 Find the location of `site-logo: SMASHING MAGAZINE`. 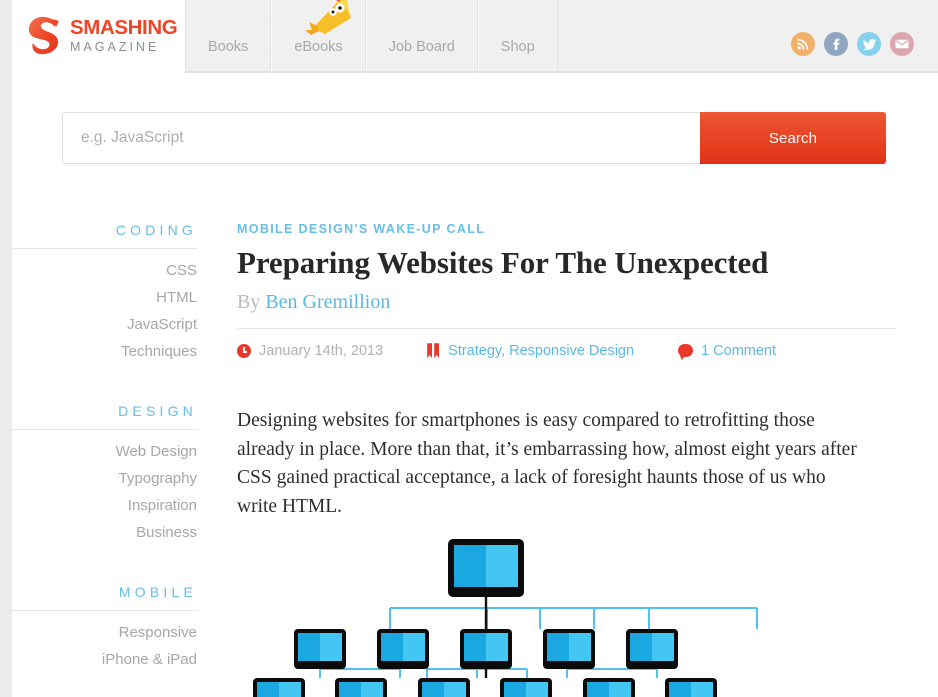

site-logo: SMASHING MAGAZINE is located at coordinates (101, 35).